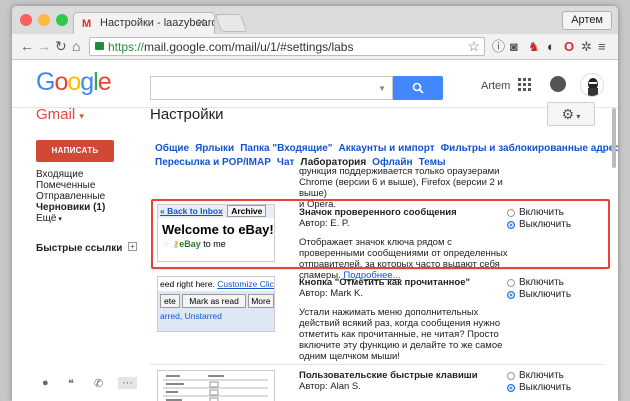 The image size is (630, 401). What do you see at coordinates (385, 282) in the screenshot?
I see `lab-title: Кнопка "Отметить как прочитанное"` at bounding box center [385, 282].